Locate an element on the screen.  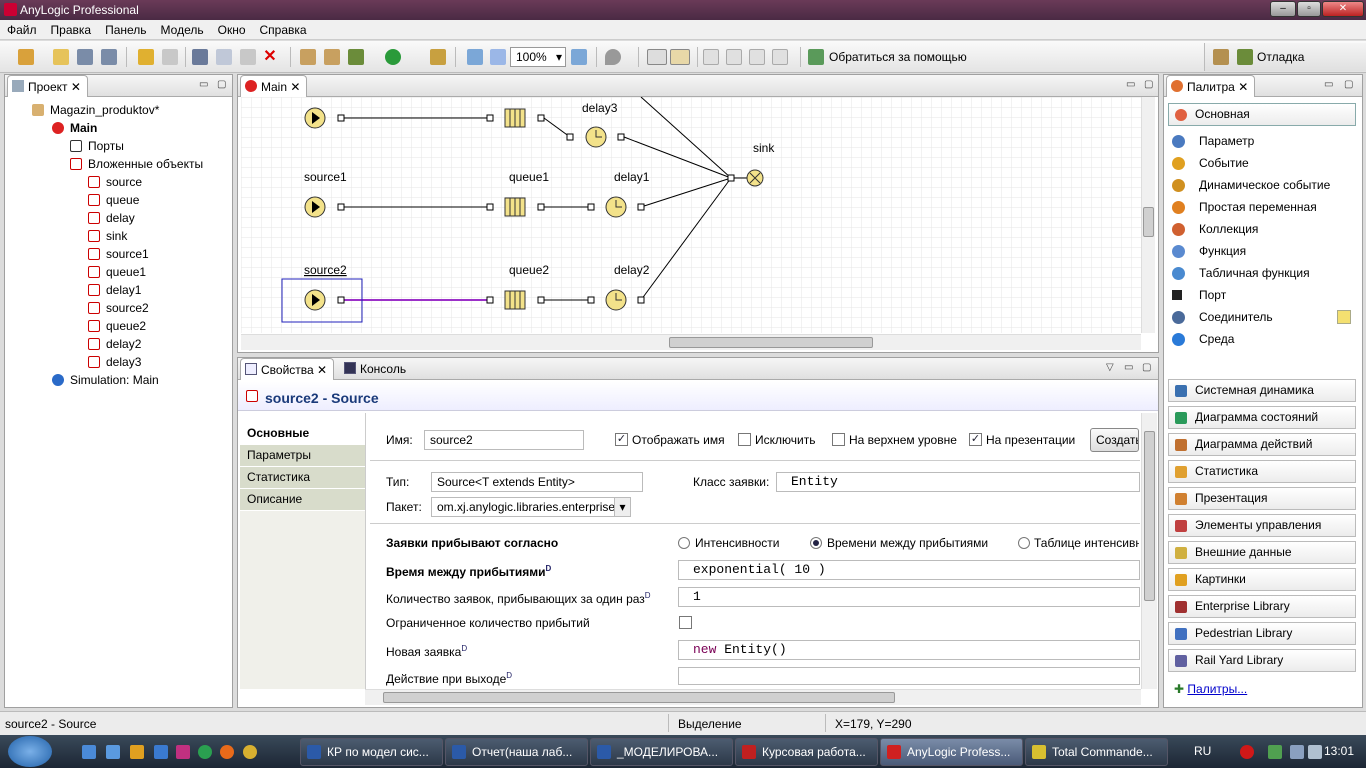
firefox-icon is located at coordinates (227, 752).